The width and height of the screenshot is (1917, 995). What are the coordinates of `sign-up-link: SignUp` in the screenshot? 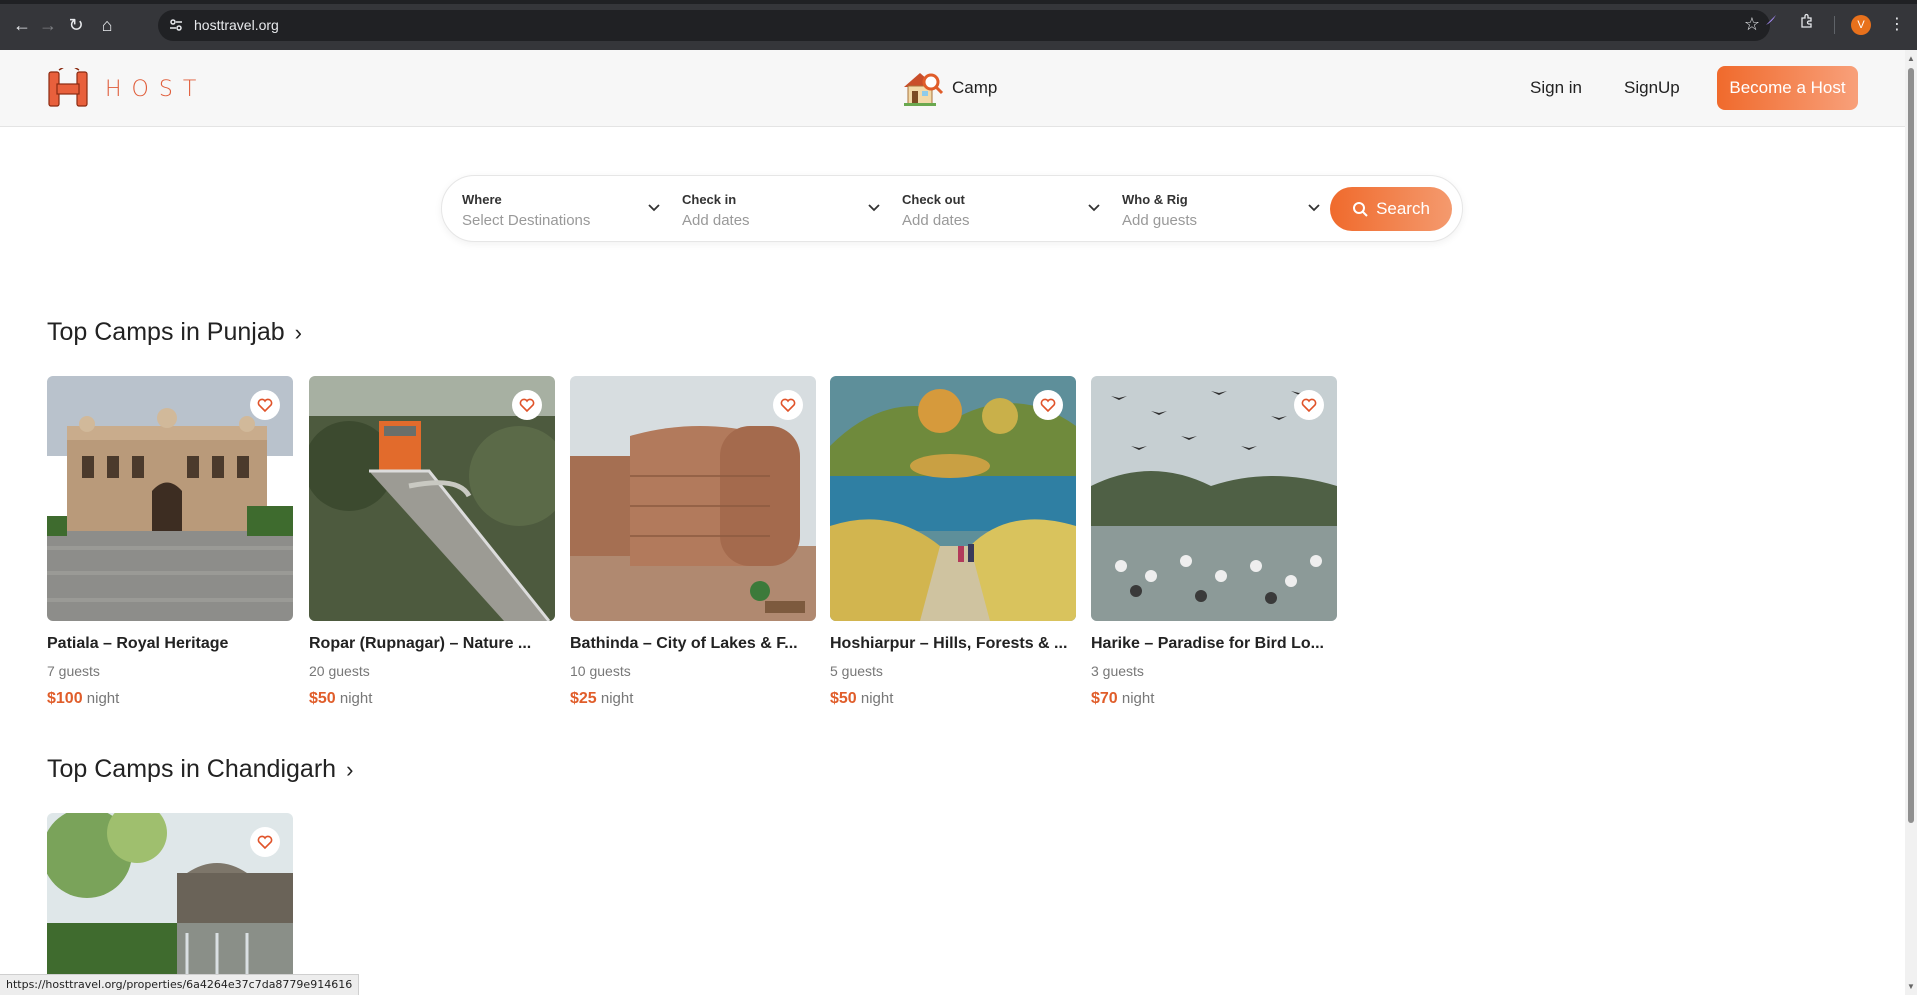 It's located at (1652, 88).